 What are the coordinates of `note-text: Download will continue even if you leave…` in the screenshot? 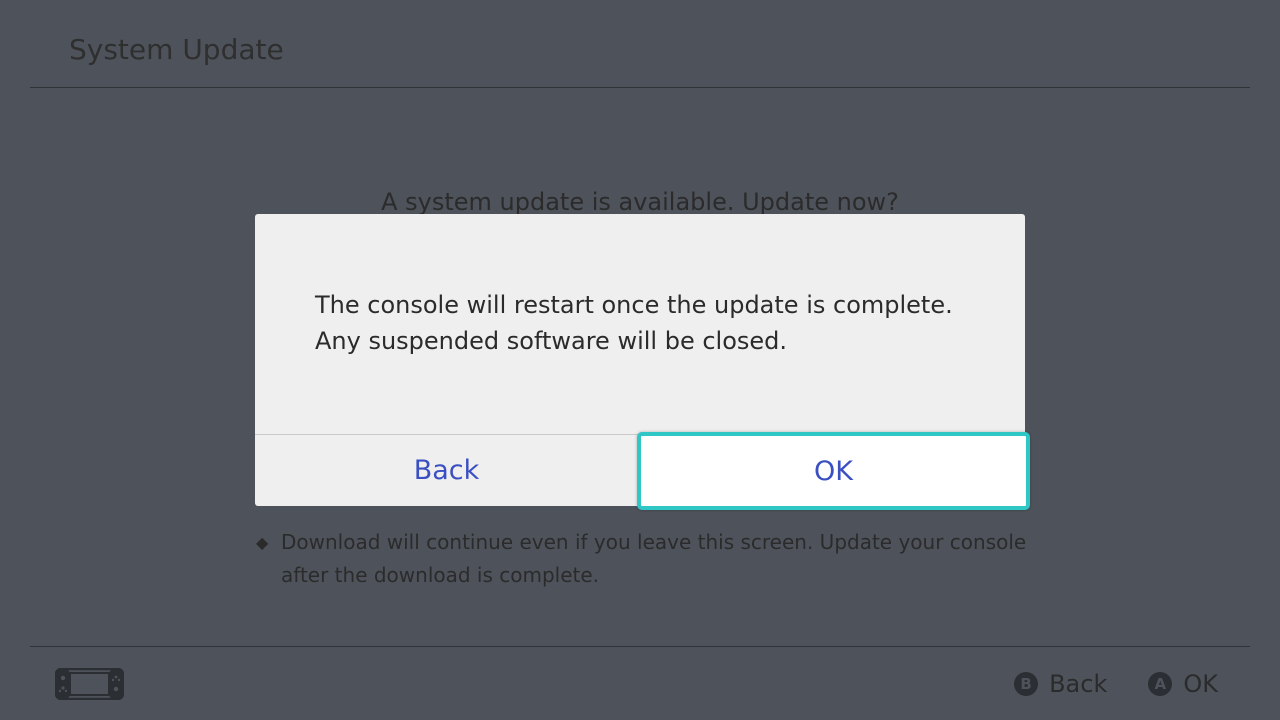 It's located at (654, 558).